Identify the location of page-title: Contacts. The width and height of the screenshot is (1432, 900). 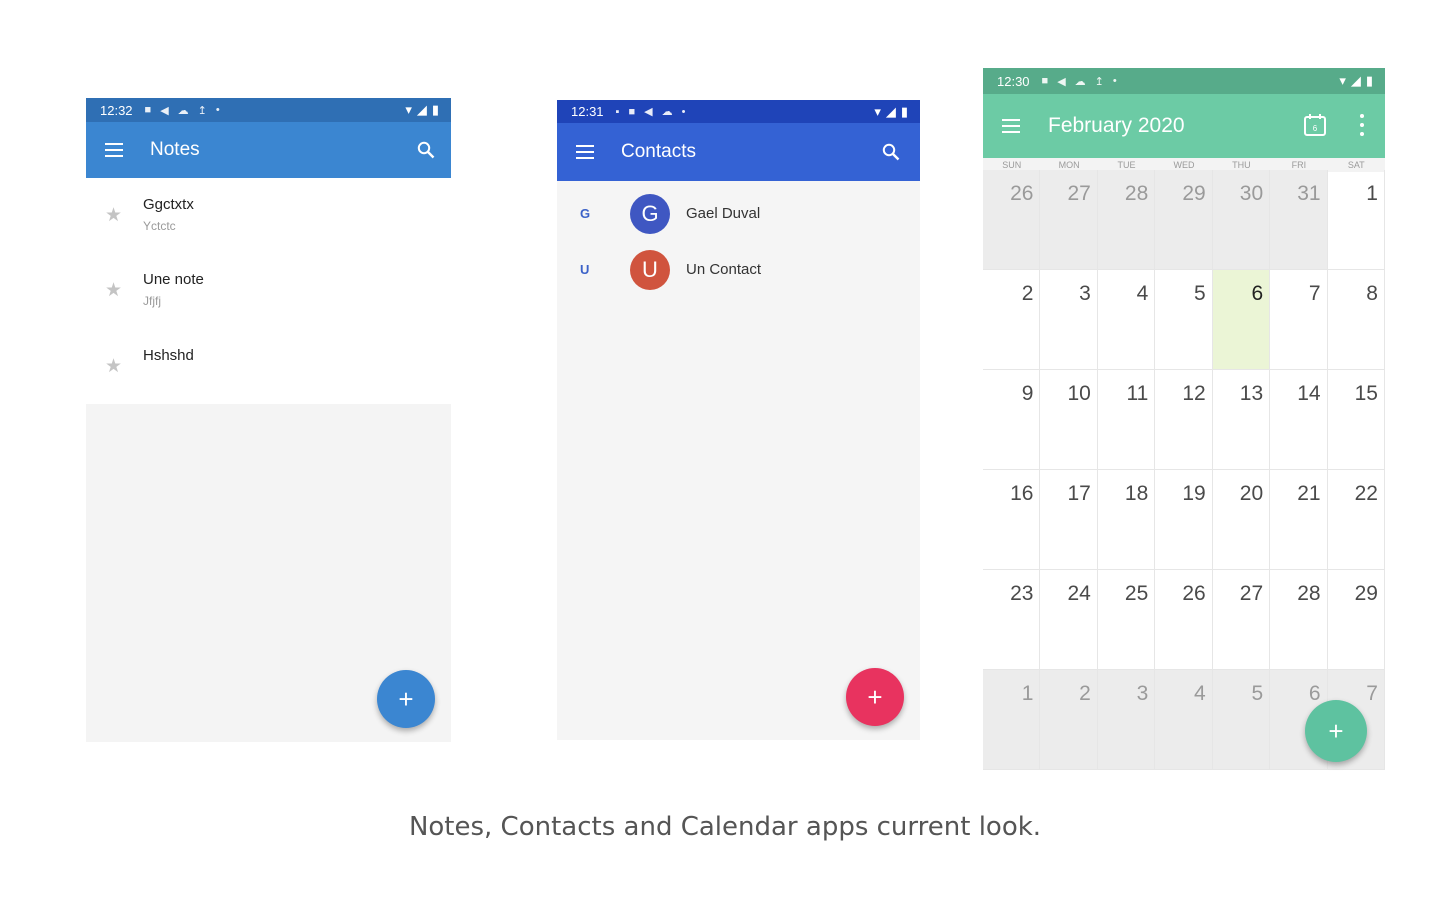
(658, 151).